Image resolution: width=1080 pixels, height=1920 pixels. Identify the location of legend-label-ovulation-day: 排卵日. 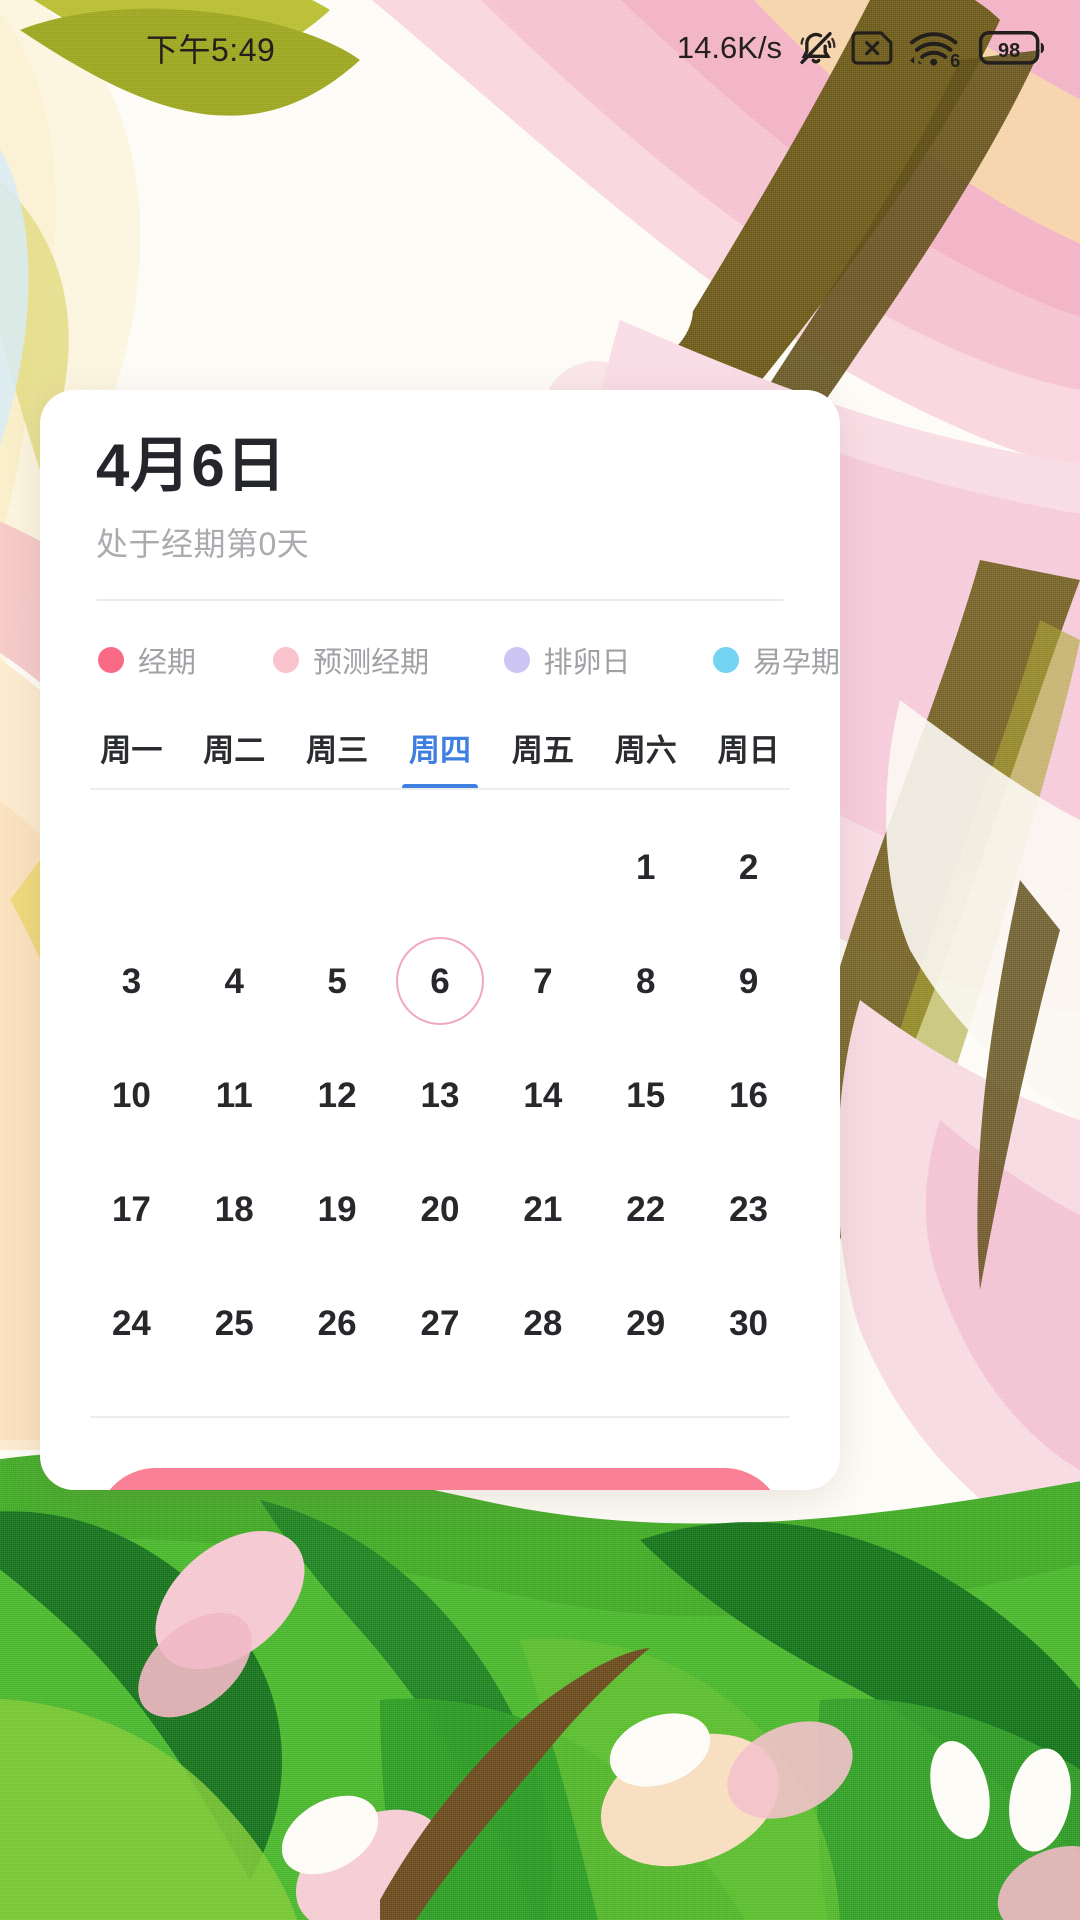
(587, 663).